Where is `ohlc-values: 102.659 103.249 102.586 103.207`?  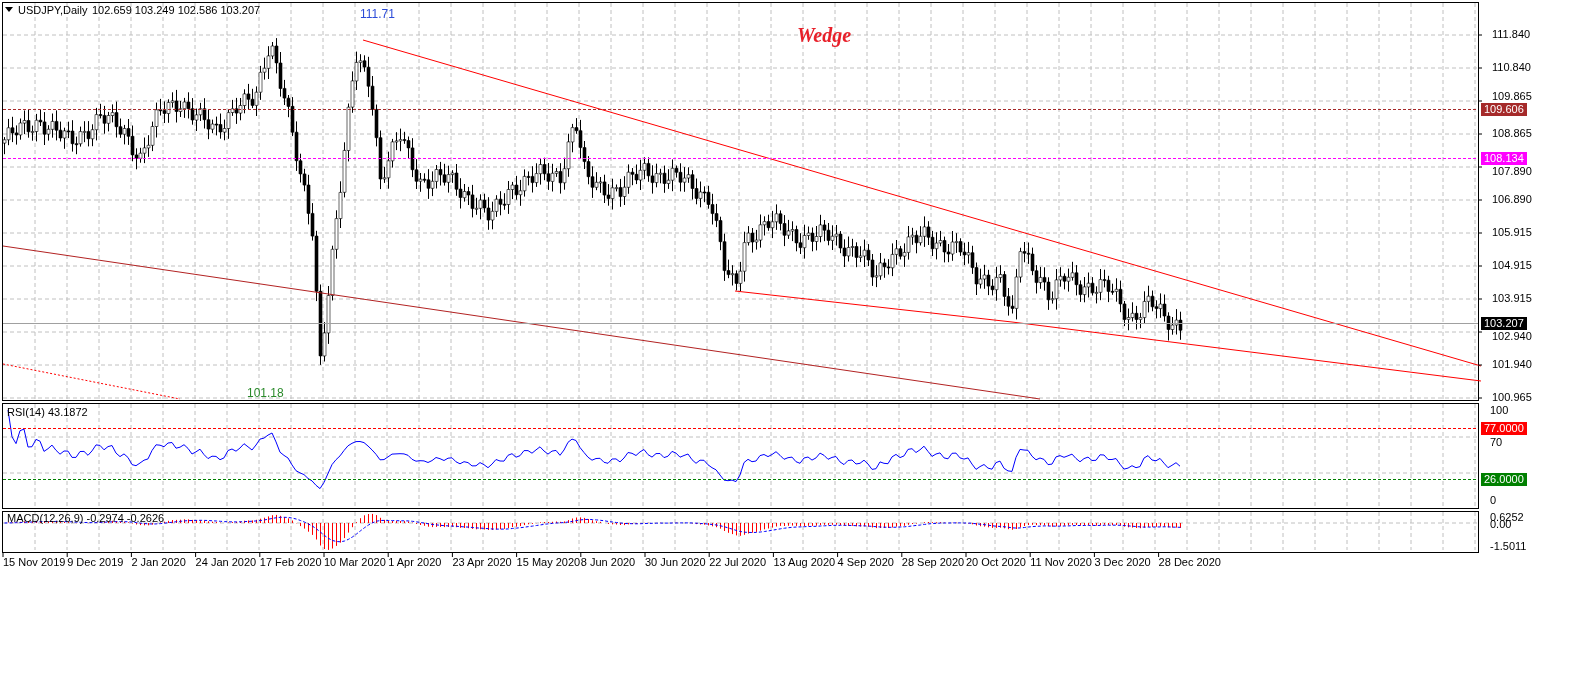
ohlc-values: 102.659 103.249 102.586 103.207 is located at coordinates (176, 10).